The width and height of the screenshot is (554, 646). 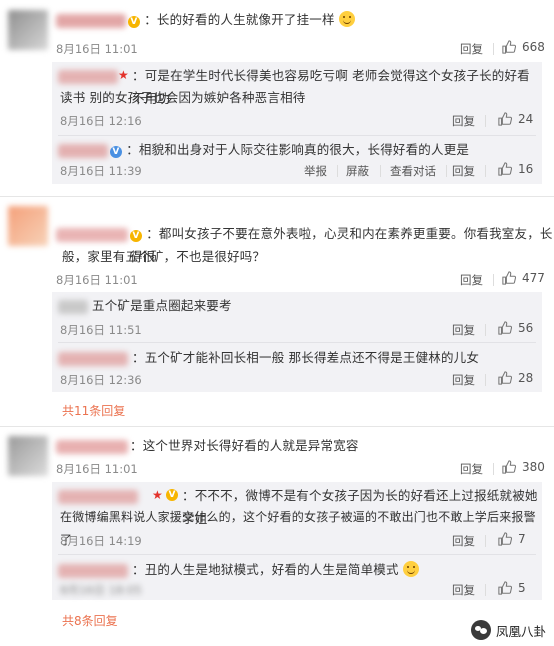 I want to click on like-button: 24, so click(x=515, y=119).